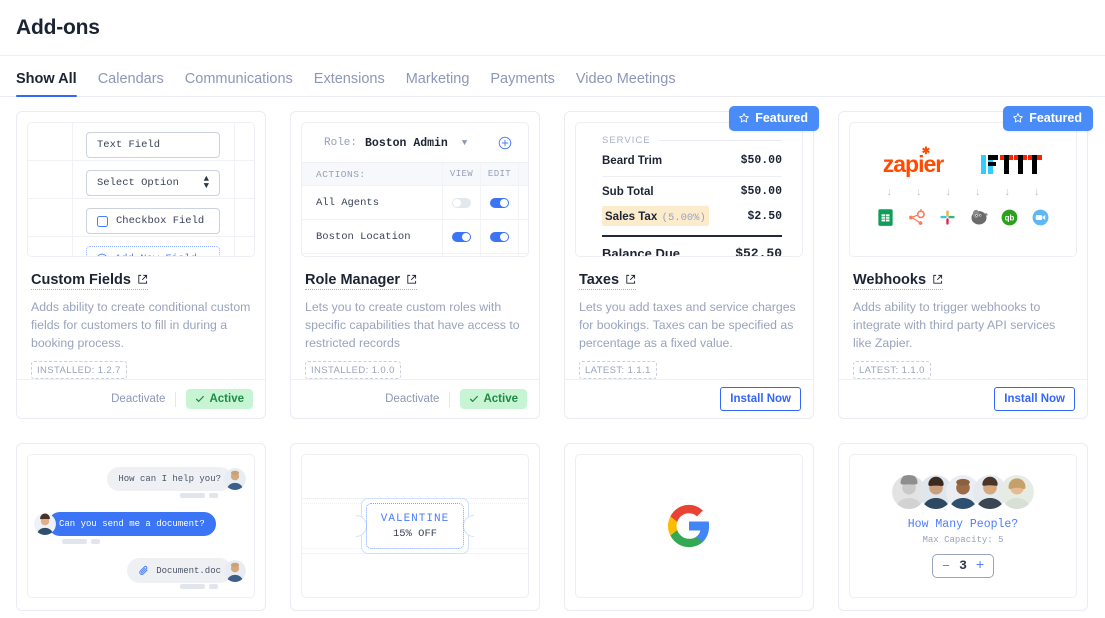 Image resolution: width=1105 pixels, height=618 pixels. What do you see at coordinates (641, 251) in the screenshot?
I see `balance-label: Balance Due` at bounding box center [641, 251].